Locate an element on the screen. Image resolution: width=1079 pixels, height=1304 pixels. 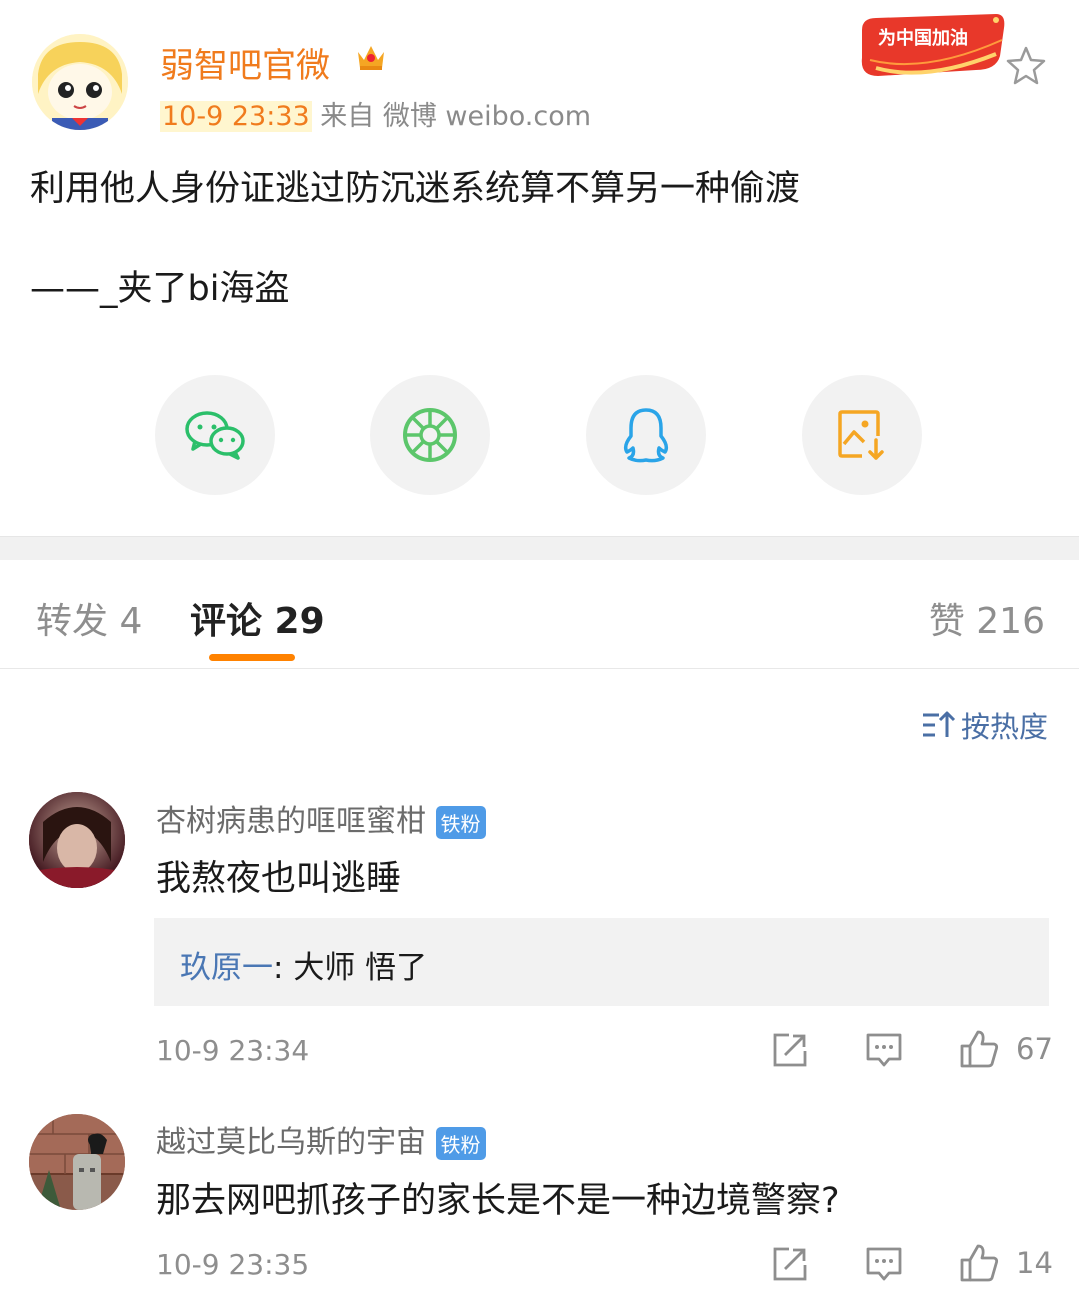
share-qq-button is located at coordinates (646, 435).